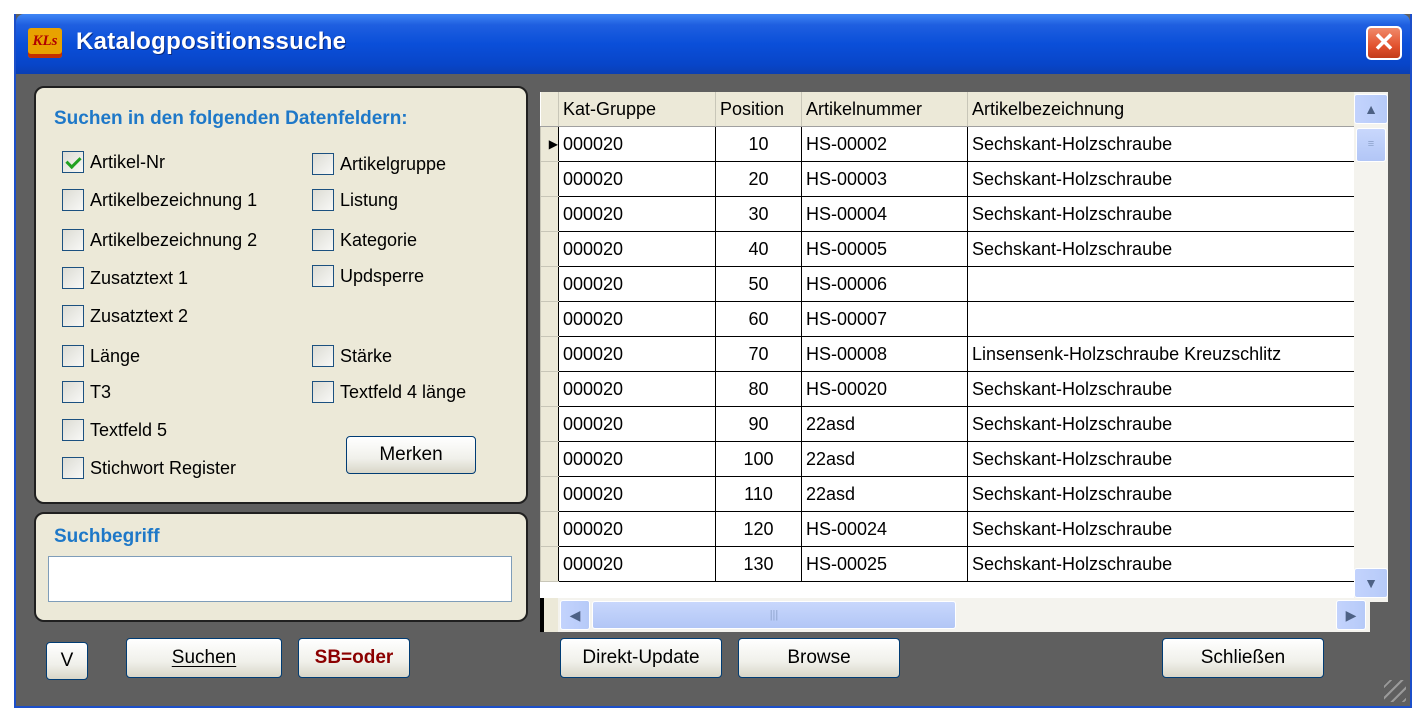  What do you see at coordinates (1395, 691) in the screenshot?
I see `resize-grip-icon` at bounding box center [1395, 691].